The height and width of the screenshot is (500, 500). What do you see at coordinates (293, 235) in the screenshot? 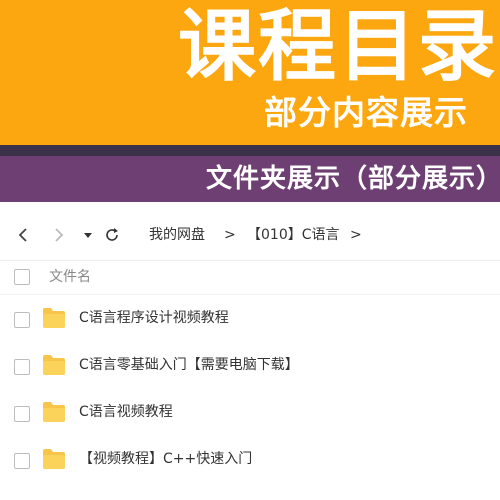
I see `breadcrumb-c-language: 【010】C语言` at bounding box center [293, 235].